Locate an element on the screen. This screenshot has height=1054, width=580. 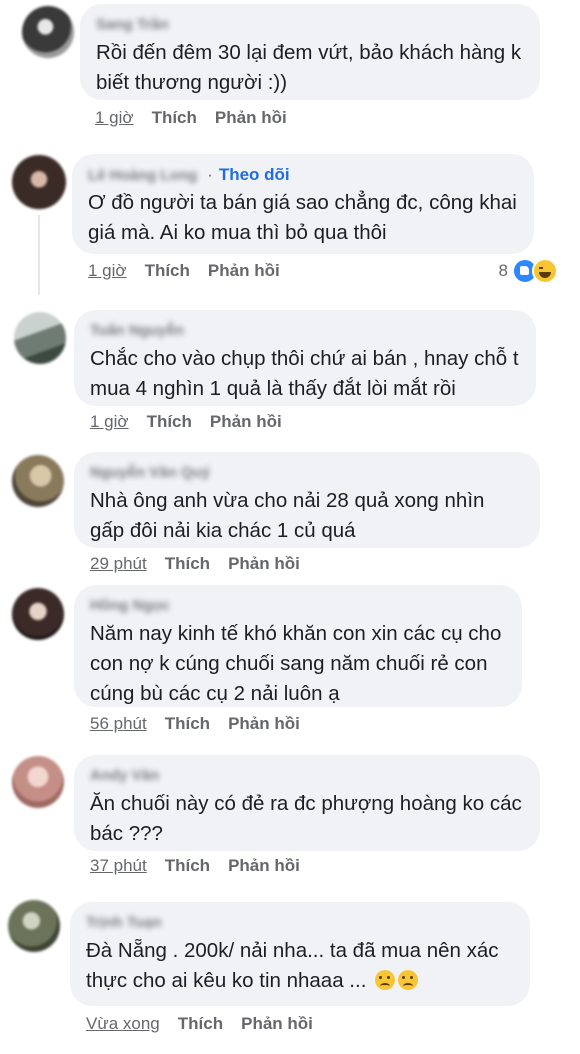
comment-time: 29 phút is located at coordinates (118, 563).